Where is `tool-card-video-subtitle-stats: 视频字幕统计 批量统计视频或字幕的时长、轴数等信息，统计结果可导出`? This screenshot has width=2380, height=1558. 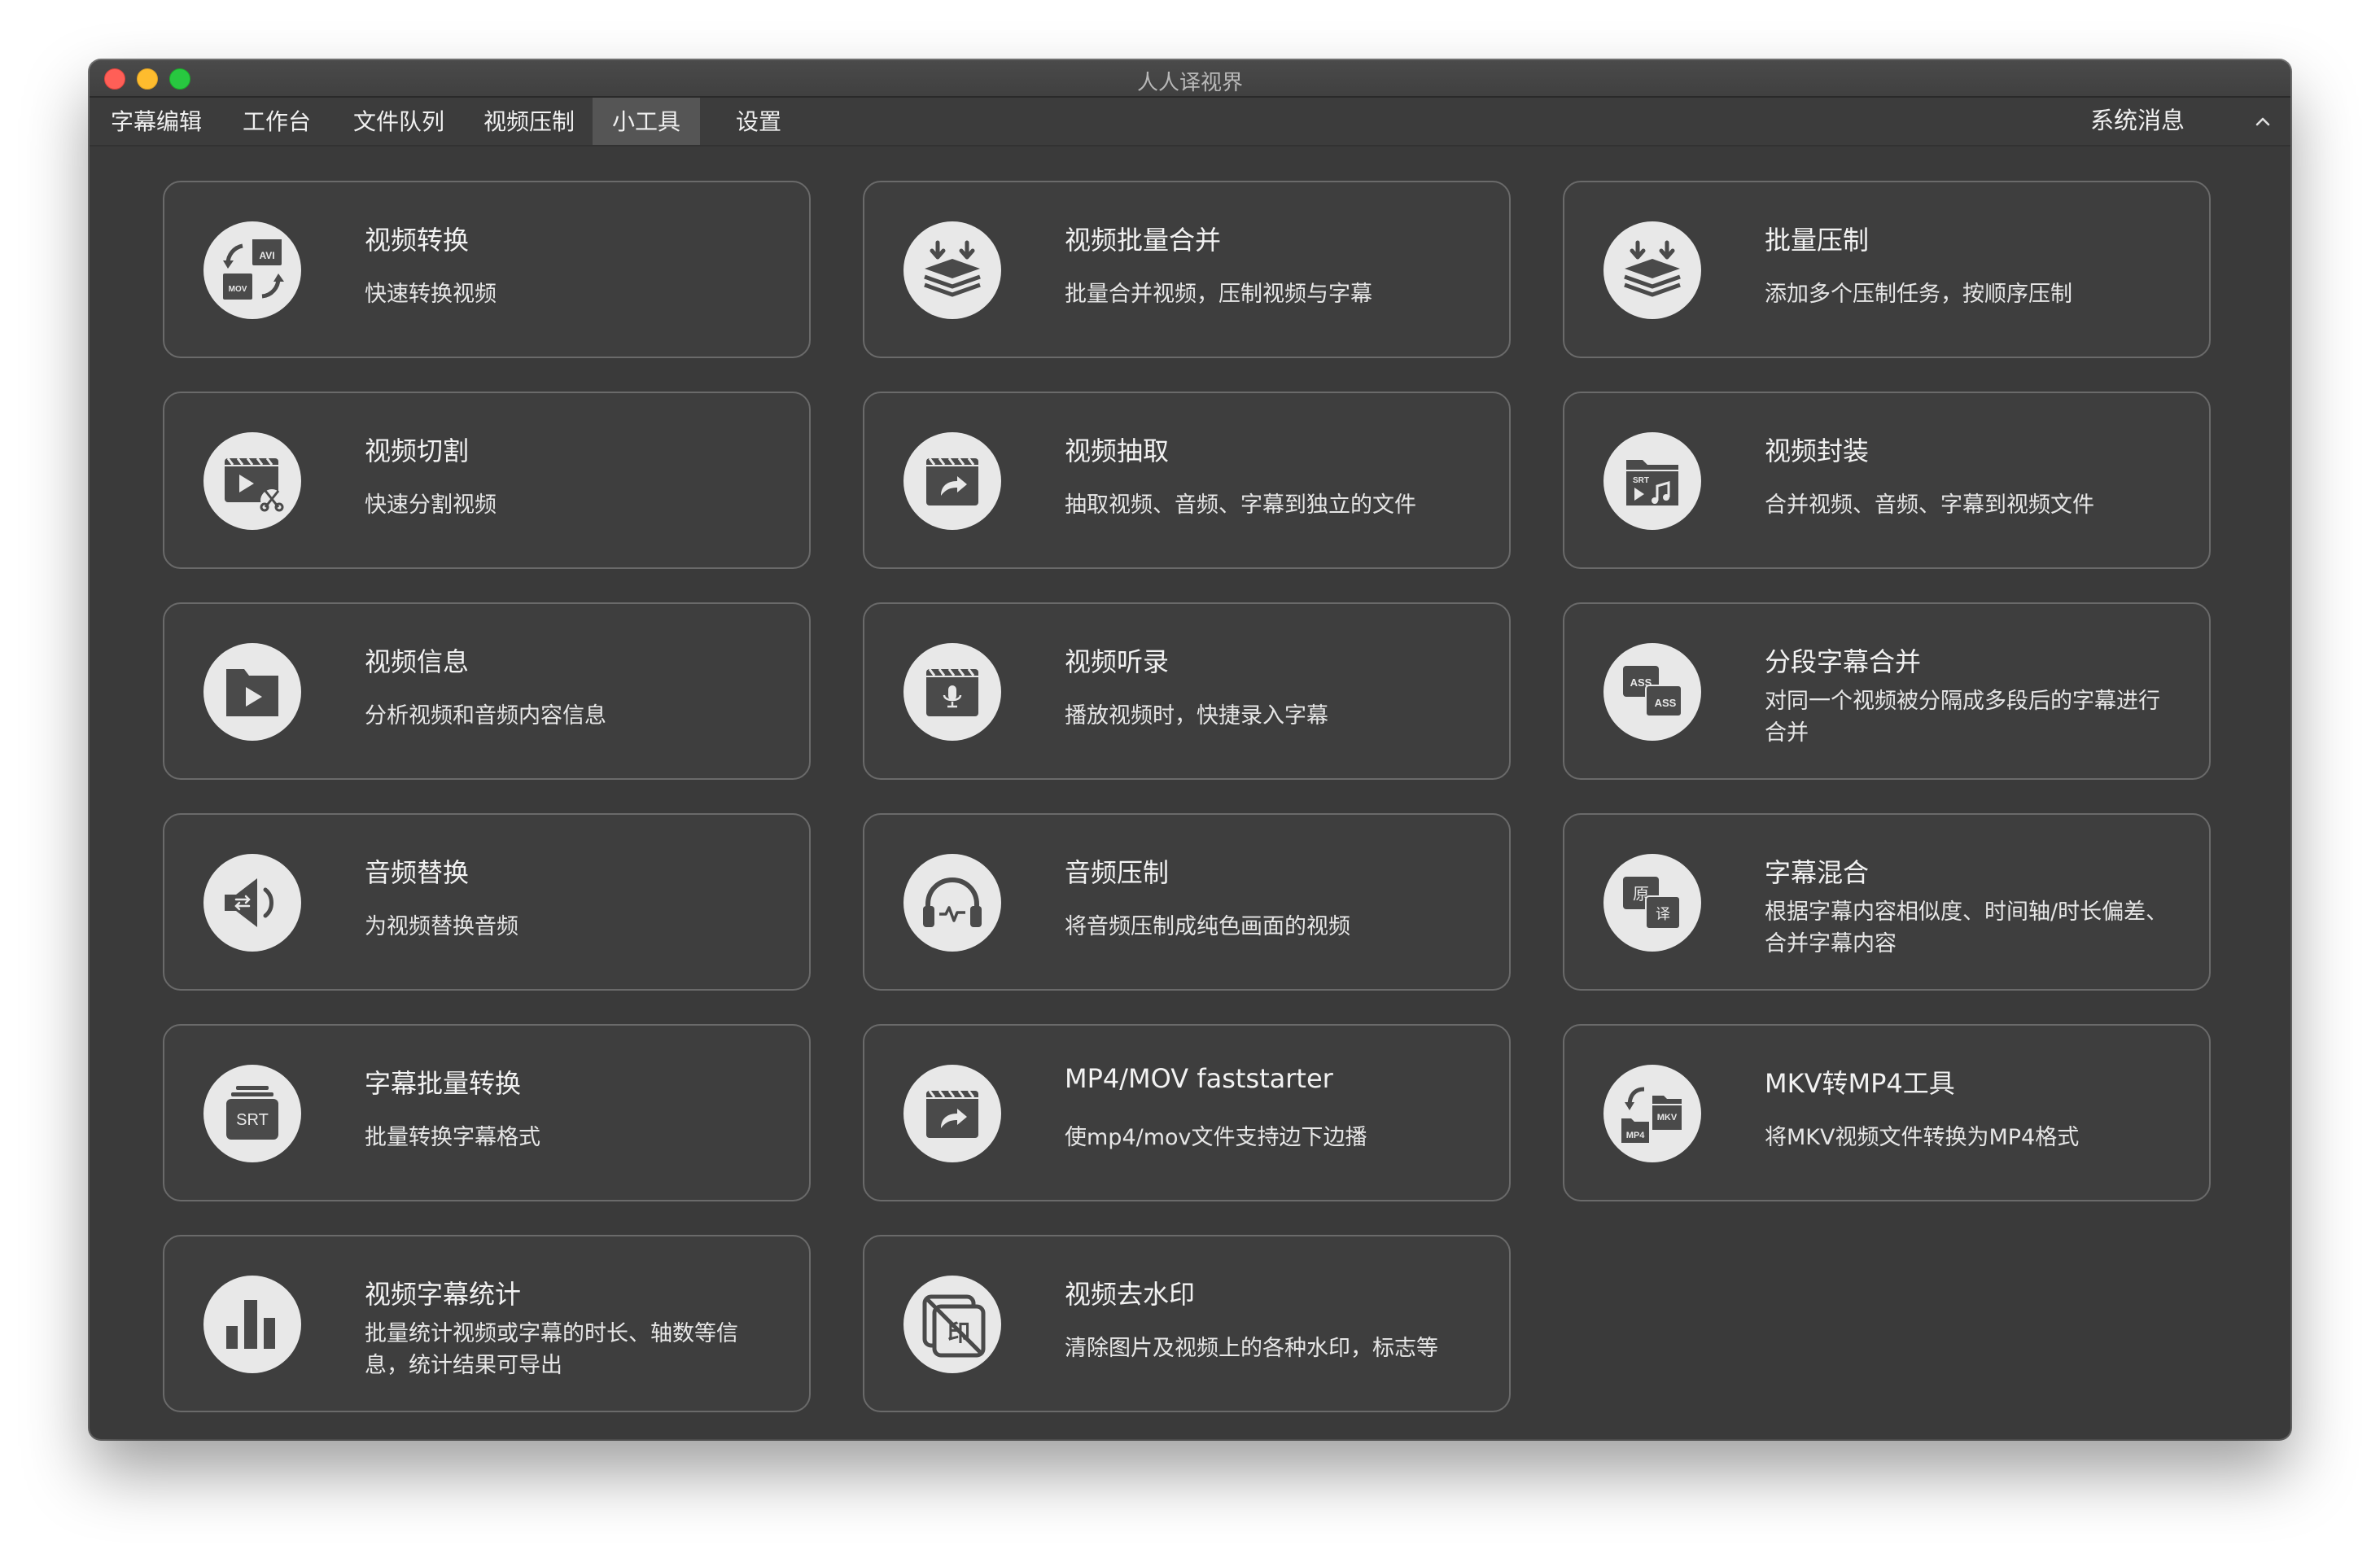
tool-card-video-subtitle-stats: 视频字幕统计 批量统计视频或字幕的时长、轴数等信息，统计结果可导出 is located at coordinates (487, 1323).